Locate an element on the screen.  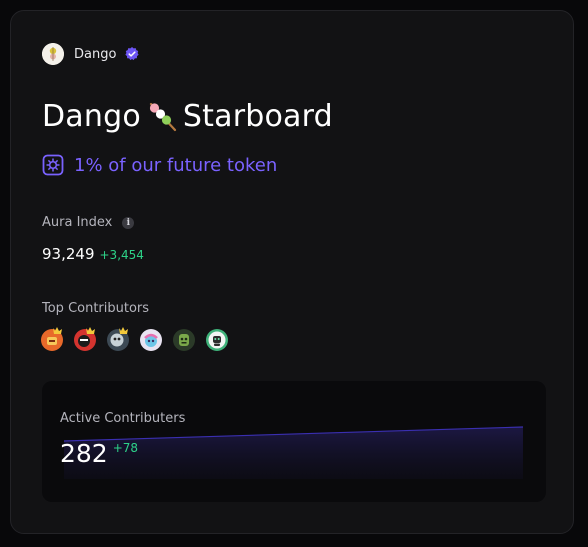
avatar-green-icon is located at coordinates (184, 340).